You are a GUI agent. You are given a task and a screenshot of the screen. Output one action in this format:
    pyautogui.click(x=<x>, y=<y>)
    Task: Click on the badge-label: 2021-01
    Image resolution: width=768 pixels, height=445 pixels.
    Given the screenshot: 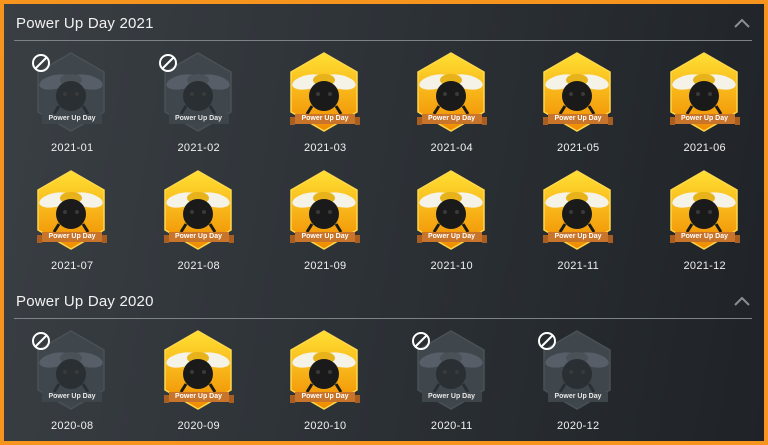 What is the action you would take?
    pyautogui.click(x=72, y=148)
    